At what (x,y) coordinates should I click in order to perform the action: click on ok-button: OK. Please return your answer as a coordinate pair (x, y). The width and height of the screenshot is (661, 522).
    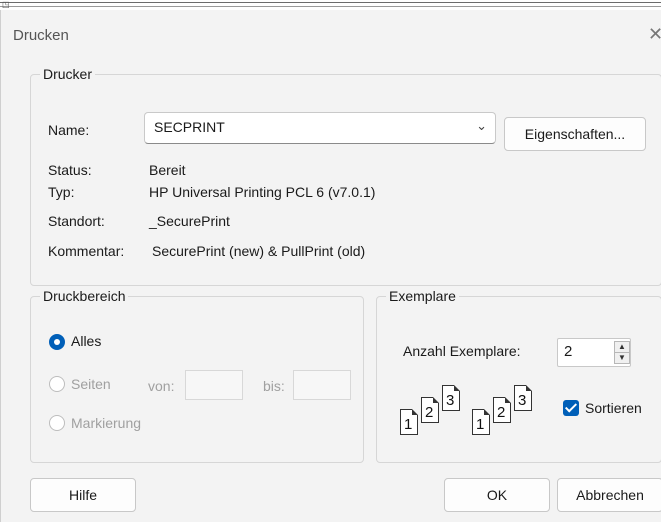
    Looking at the image, I should click on (497, 495).